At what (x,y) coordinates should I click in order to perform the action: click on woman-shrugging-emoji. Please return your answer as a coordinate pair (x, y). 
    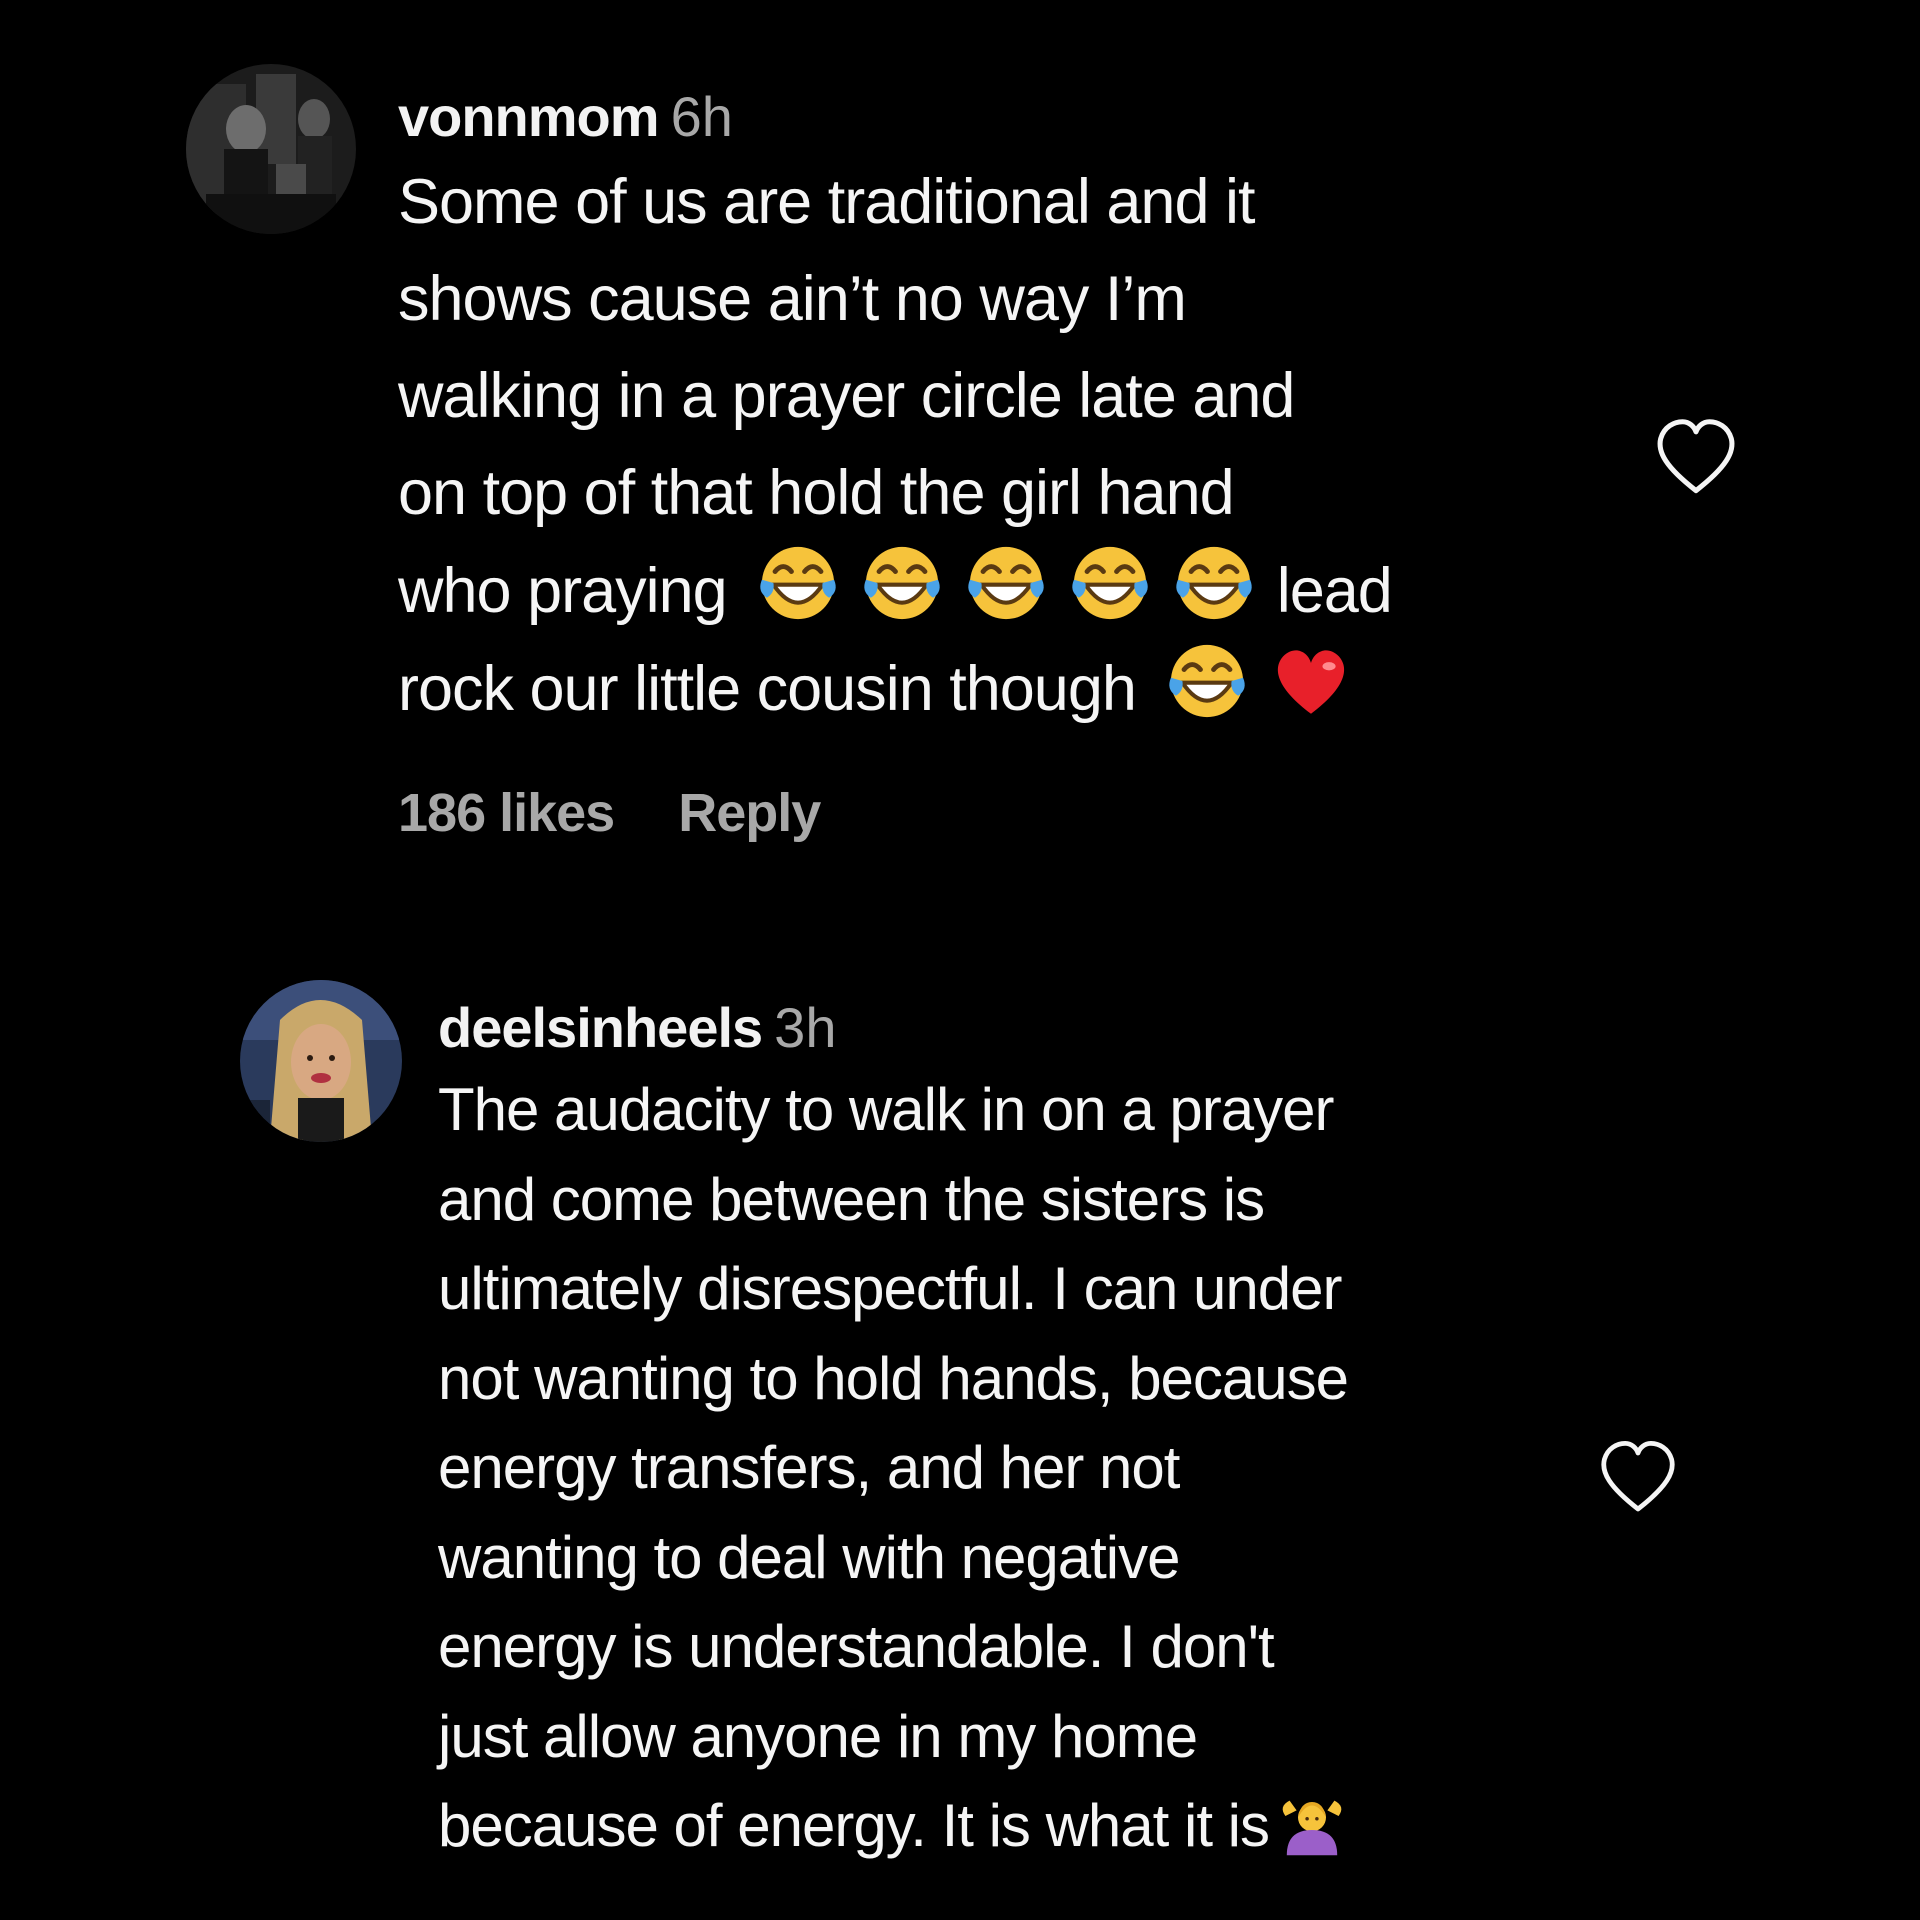
    Looking at the image, I should click on (1312, 1823).